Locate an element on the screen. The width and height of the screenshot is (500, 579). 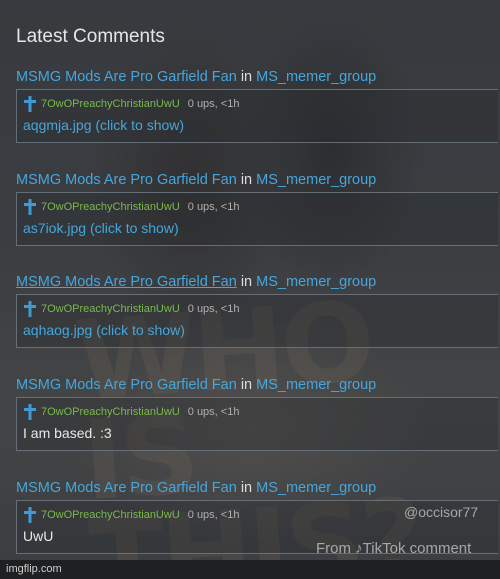
footer-bar: imgflip.com is located at coordinates (250, 569).